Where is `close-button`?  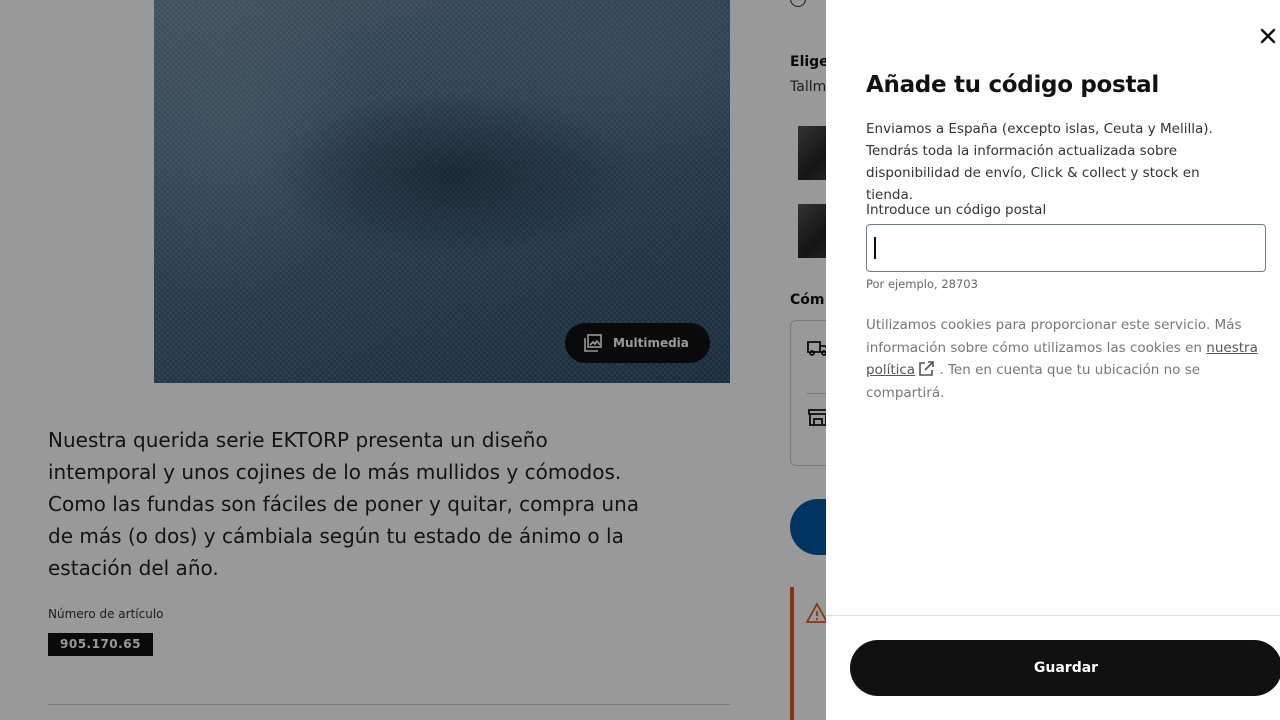 close-button is located at coordinates (1268, 36).